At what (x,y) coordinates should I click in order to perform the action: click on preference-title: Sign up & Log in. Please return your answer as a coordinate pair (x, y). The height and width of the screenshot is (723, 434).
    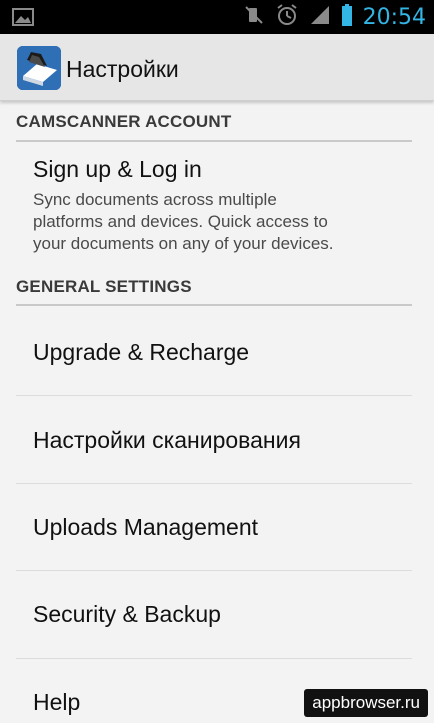
    Looking at the image, I should click on (117, 169).